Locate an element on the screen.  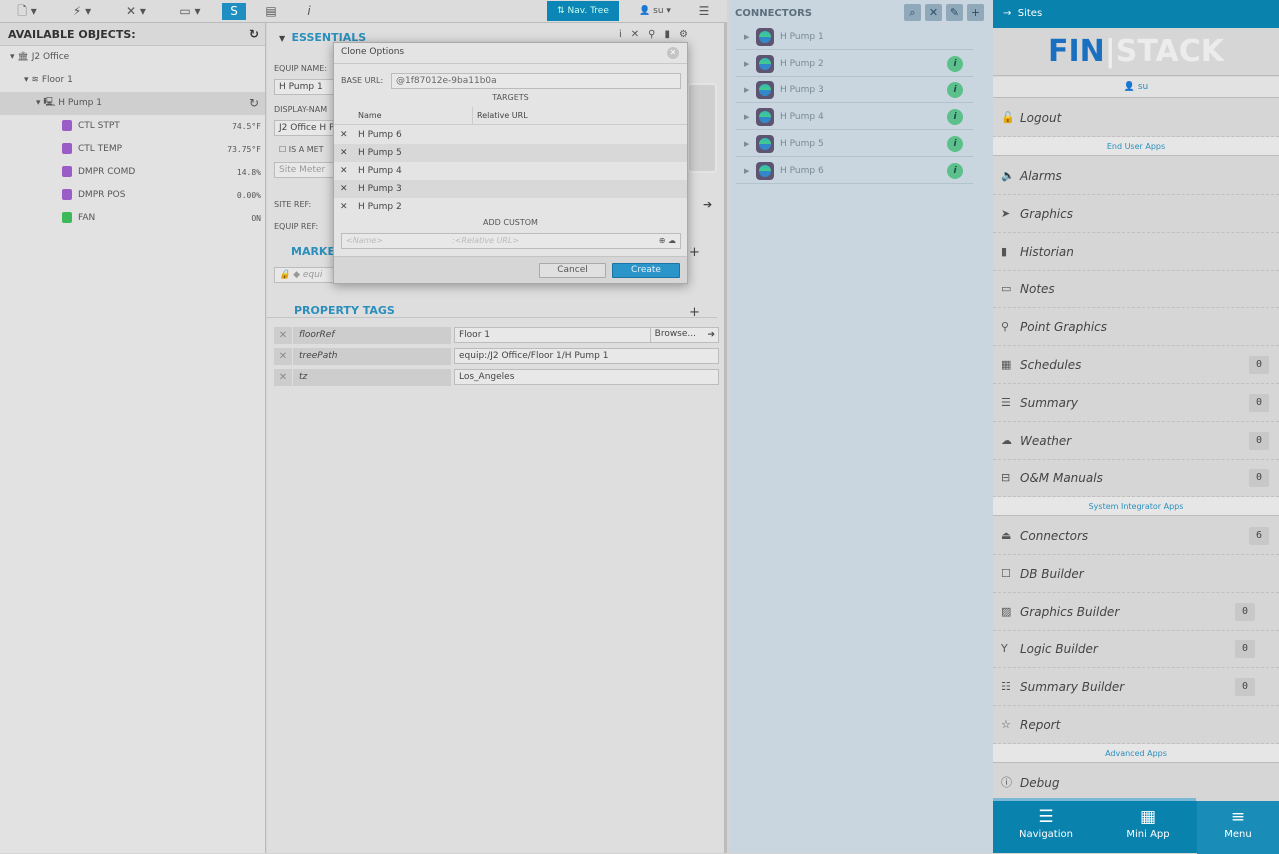
col-name: Name is located at coordinates (370, 115).